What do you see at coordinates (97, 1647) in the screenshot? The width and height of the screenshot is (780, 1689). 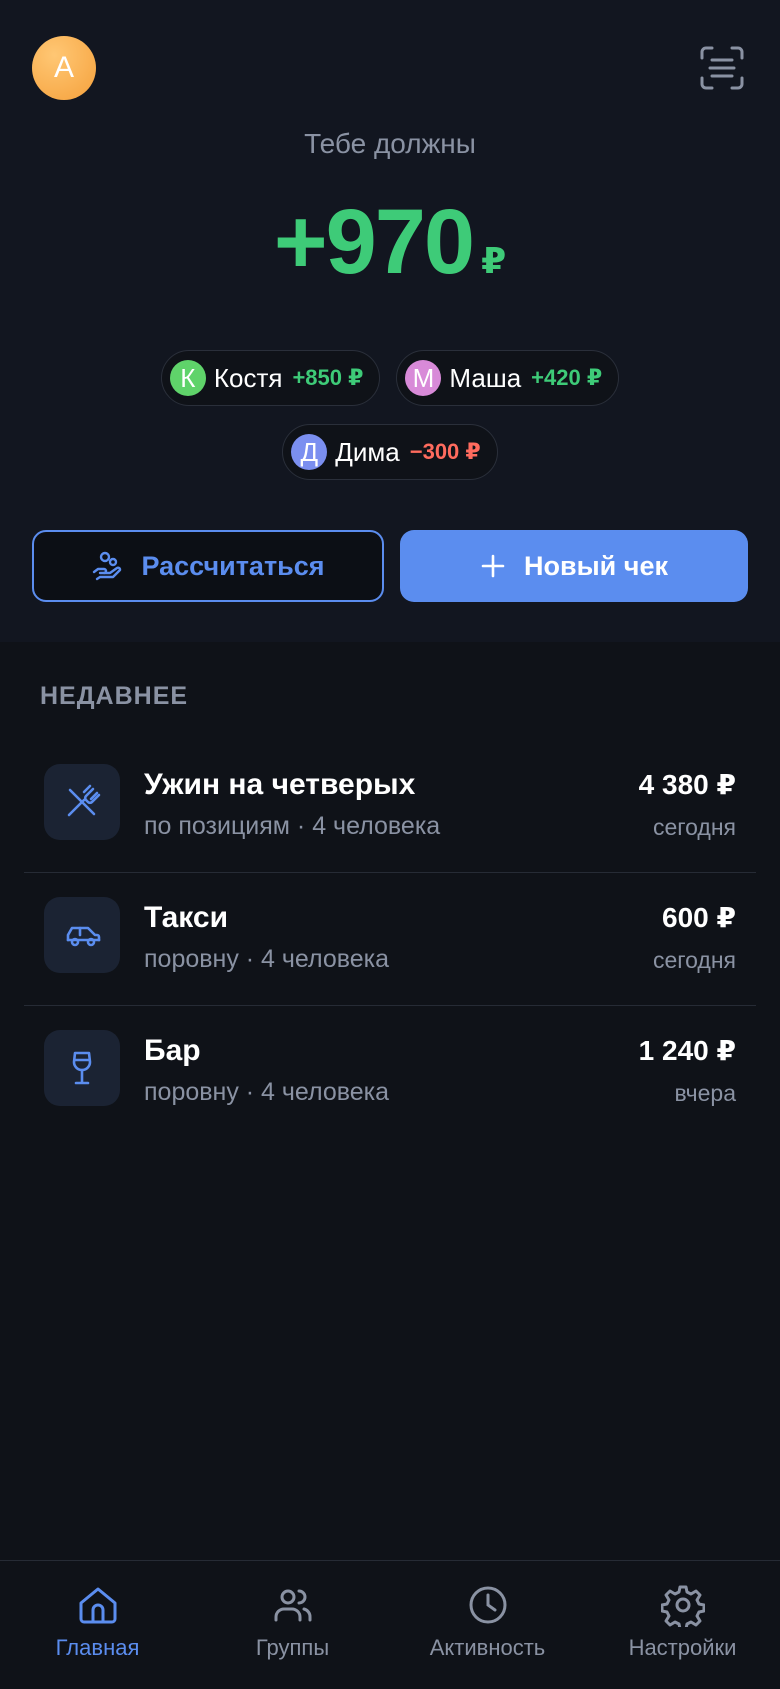 I see `tab-label: Главная` at bounding box center [97, 1647].